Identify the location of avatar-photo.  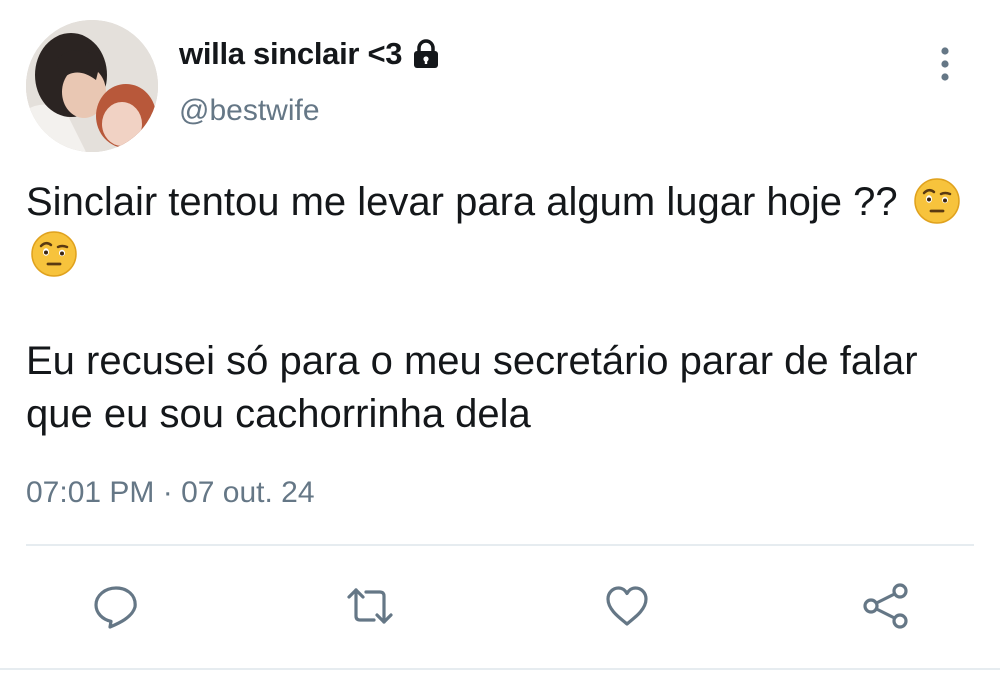
(92, 86).